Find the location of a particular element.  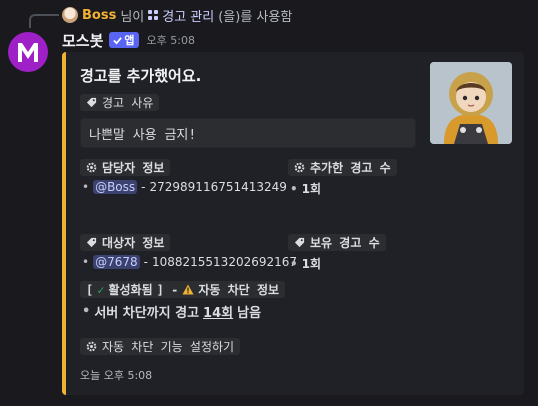

bot-logo-icon is located at coordinates (28, 52).